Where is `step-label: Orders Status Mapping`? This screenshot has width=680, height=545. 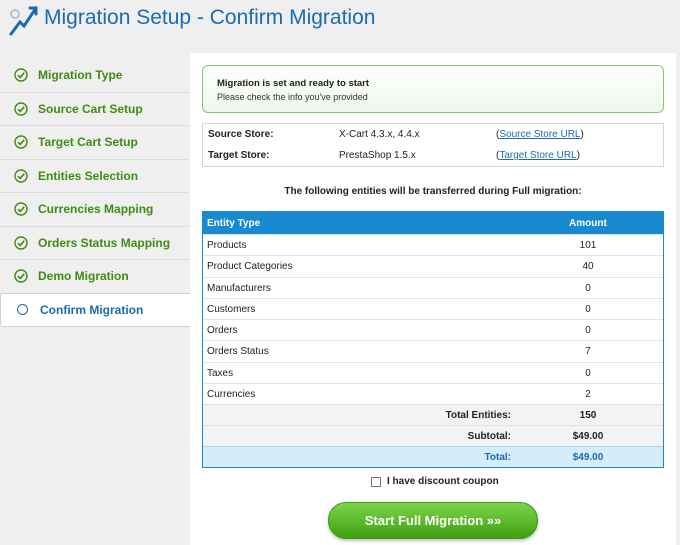
step-label: Orders Status Mapping is located at coordinates (104, 242).